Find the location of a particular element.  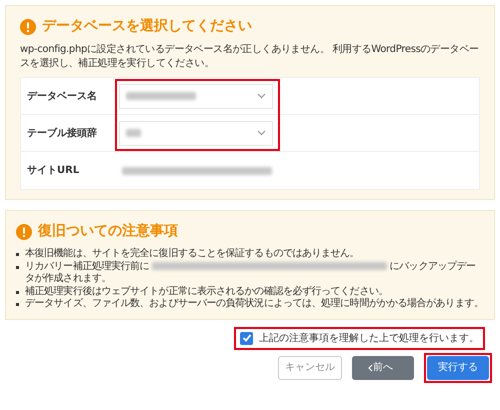

back-button: 前へ is located at coordinates (383, 368).